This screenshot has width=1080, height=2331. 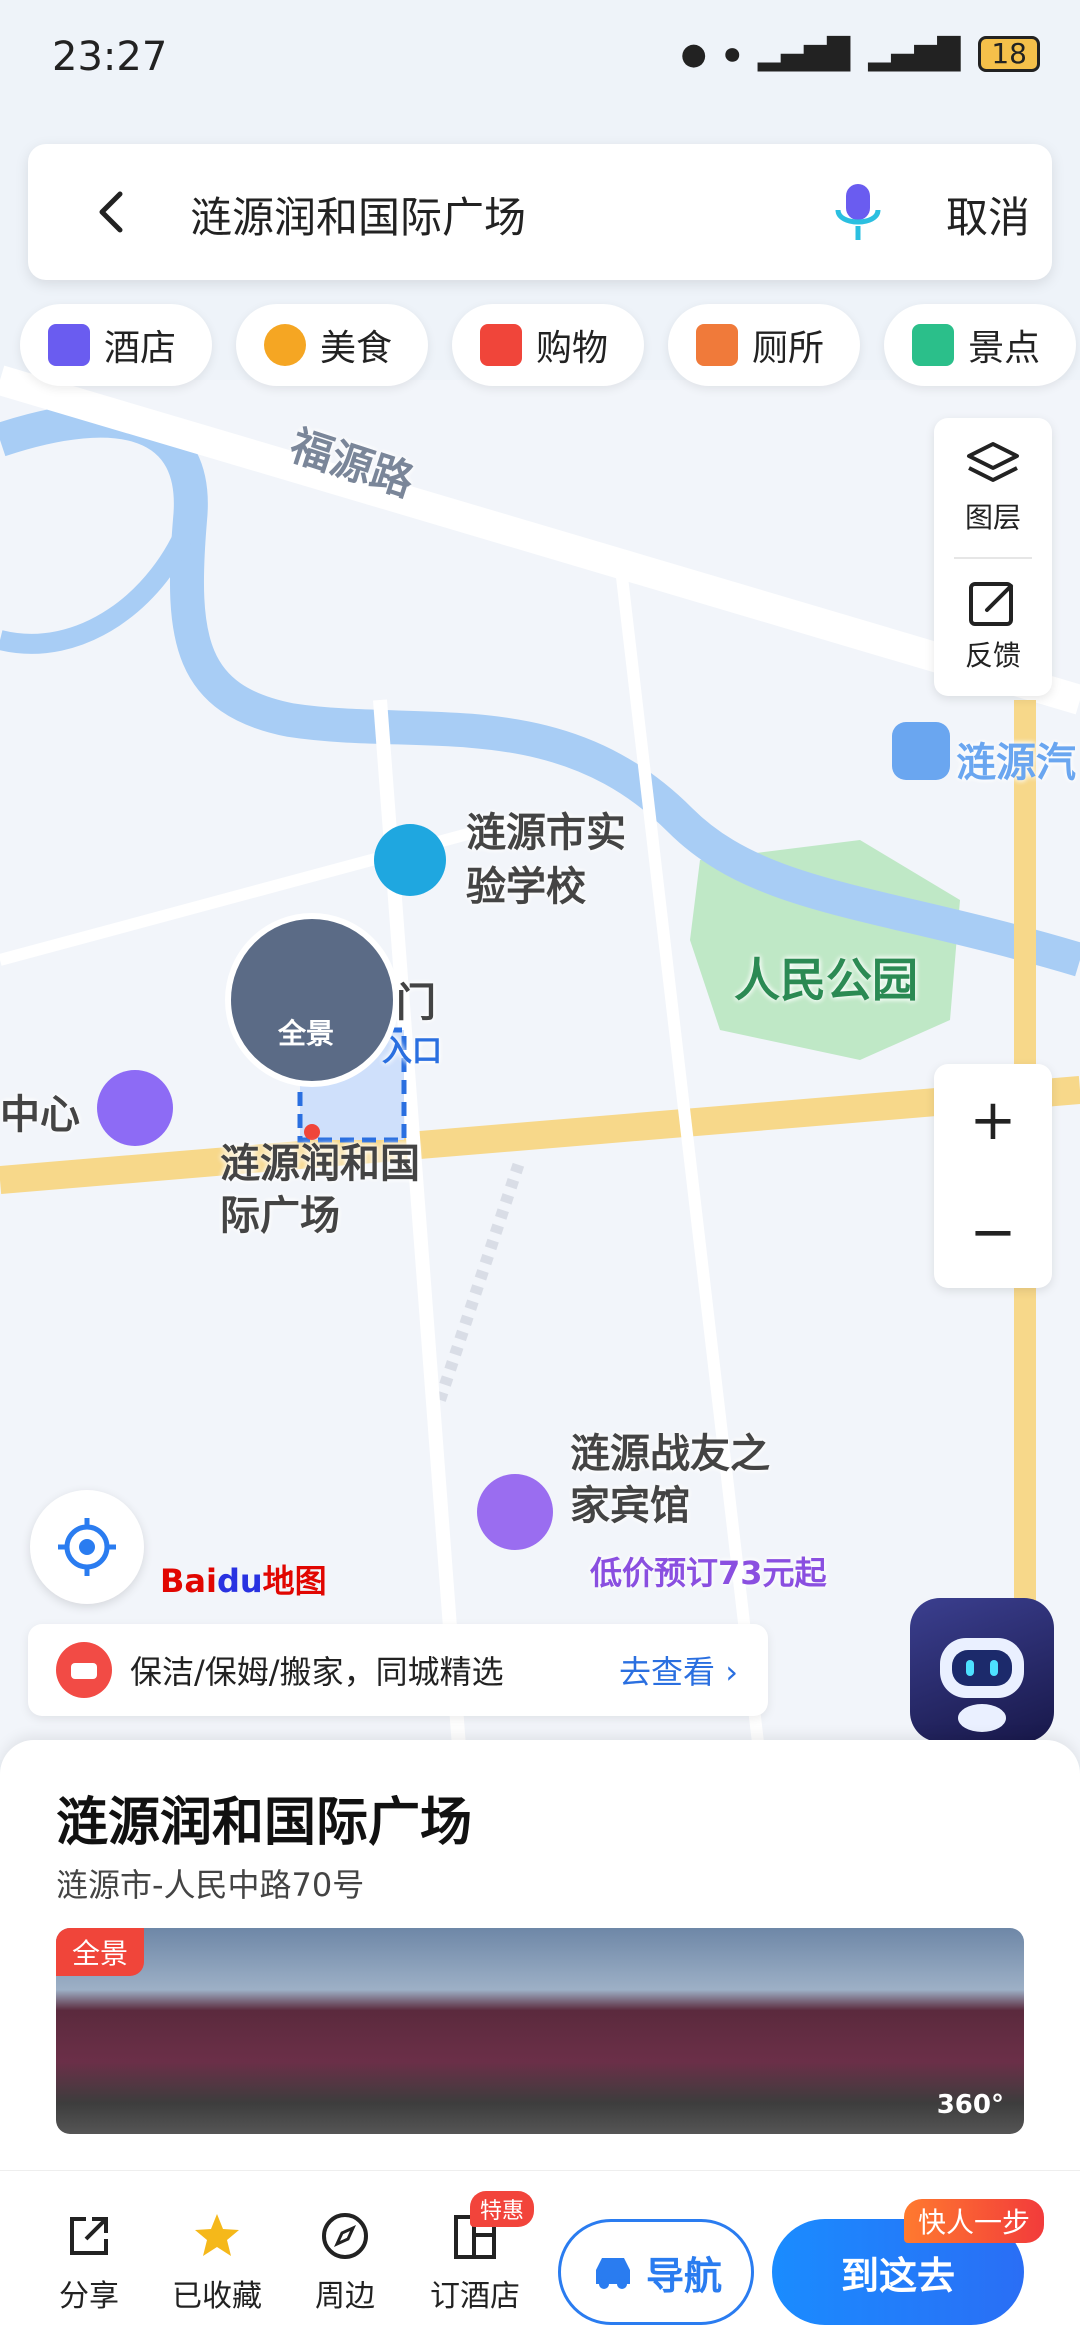 I want to click on logo-ditu: 地图, so click(x=294, y=1581).